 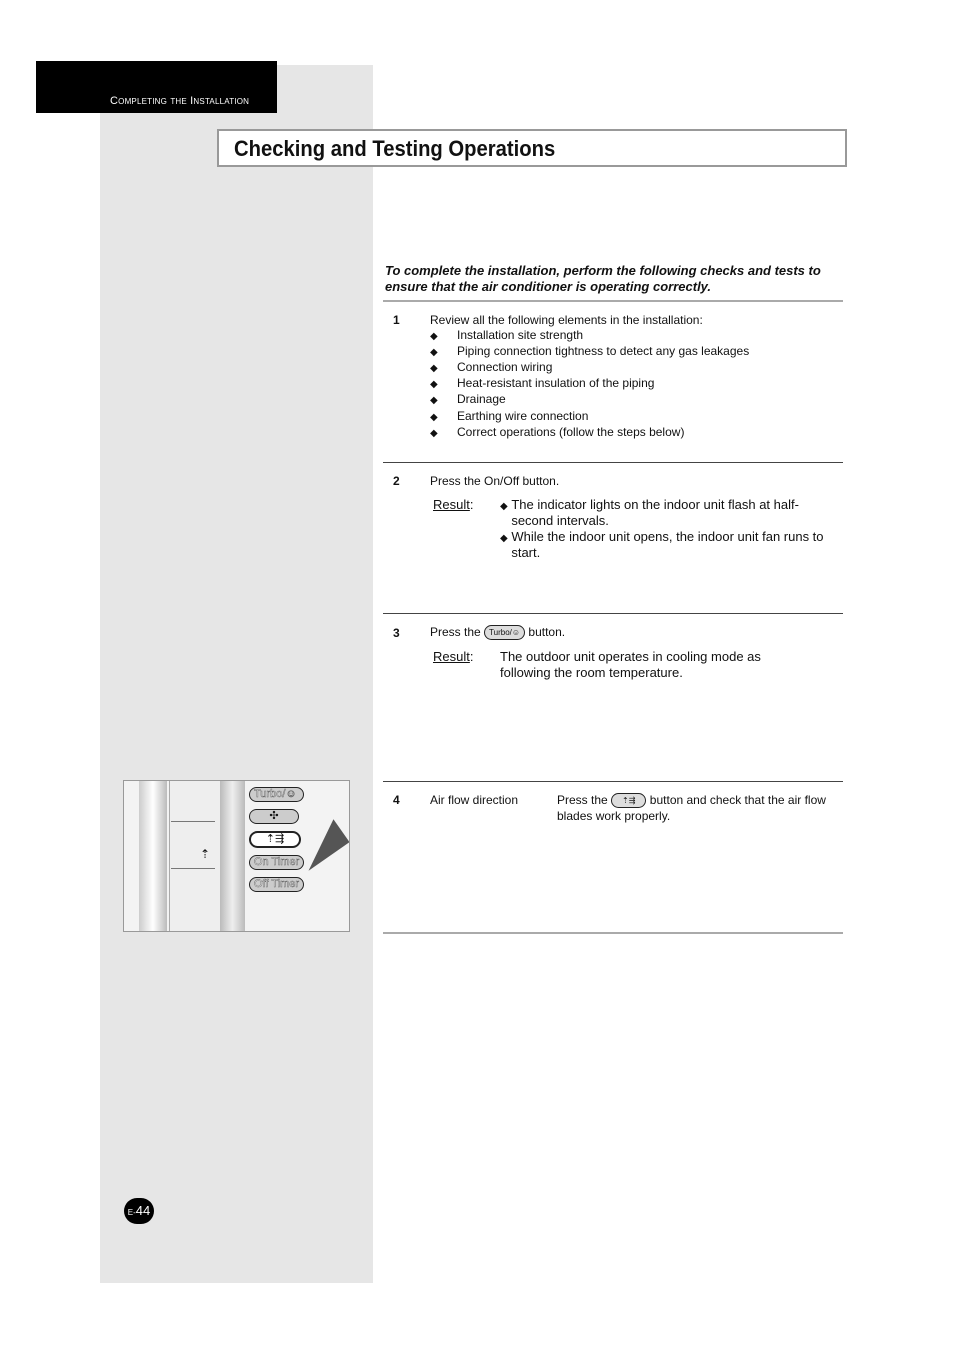 What do you see at coordinates (277, 794) in the screenshot?
I see `remote-turbo-button: Turbo/☺` at bounding box center [277, 794].